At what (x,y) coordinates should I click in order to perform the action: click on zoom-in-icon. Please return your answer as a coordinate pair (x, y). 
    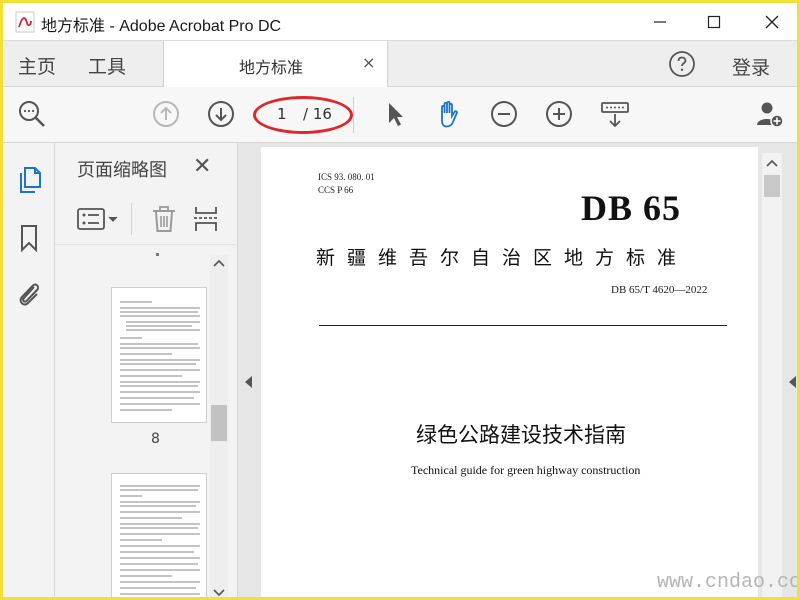
    Looking at the image, I should click on (559, 114).